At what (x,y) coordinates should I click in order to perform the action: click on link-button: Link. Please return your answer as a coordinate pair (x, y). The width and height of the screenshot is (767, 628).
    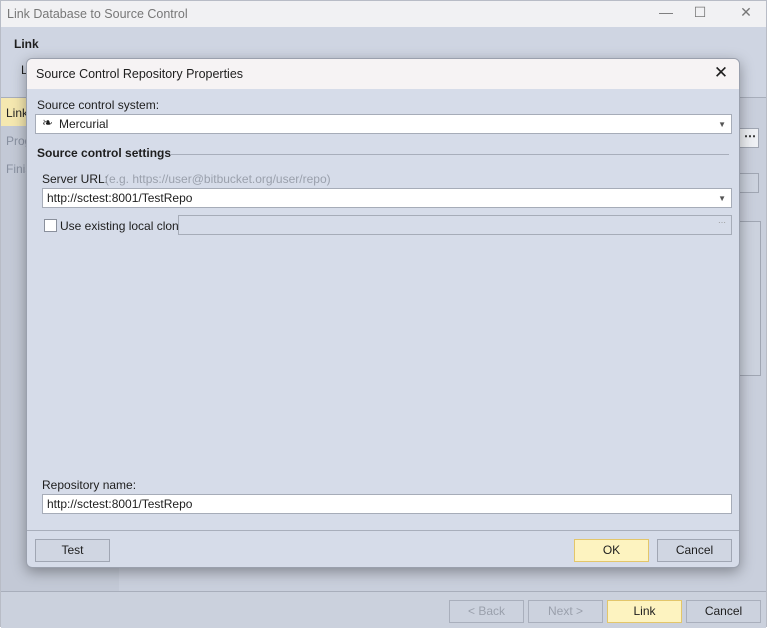
    Looking at the image, I should click on (644, 611).